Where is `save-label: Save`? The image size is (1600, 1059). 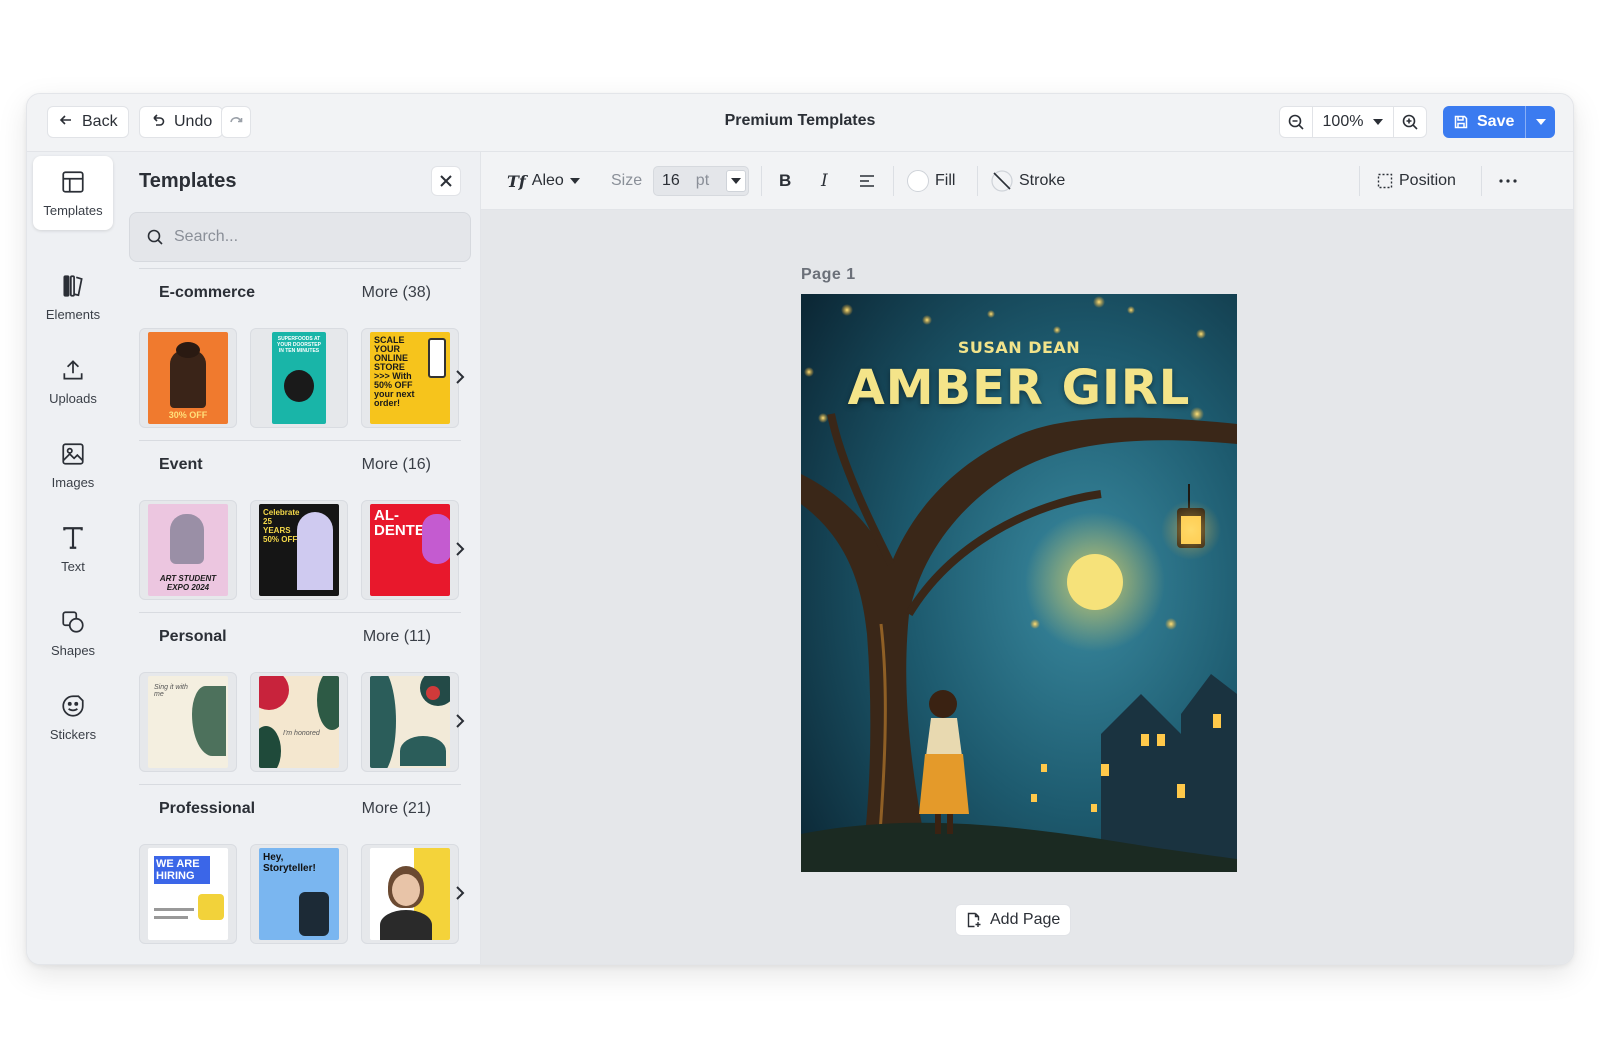 save-label: Save is located at coordinates (1496, 121).